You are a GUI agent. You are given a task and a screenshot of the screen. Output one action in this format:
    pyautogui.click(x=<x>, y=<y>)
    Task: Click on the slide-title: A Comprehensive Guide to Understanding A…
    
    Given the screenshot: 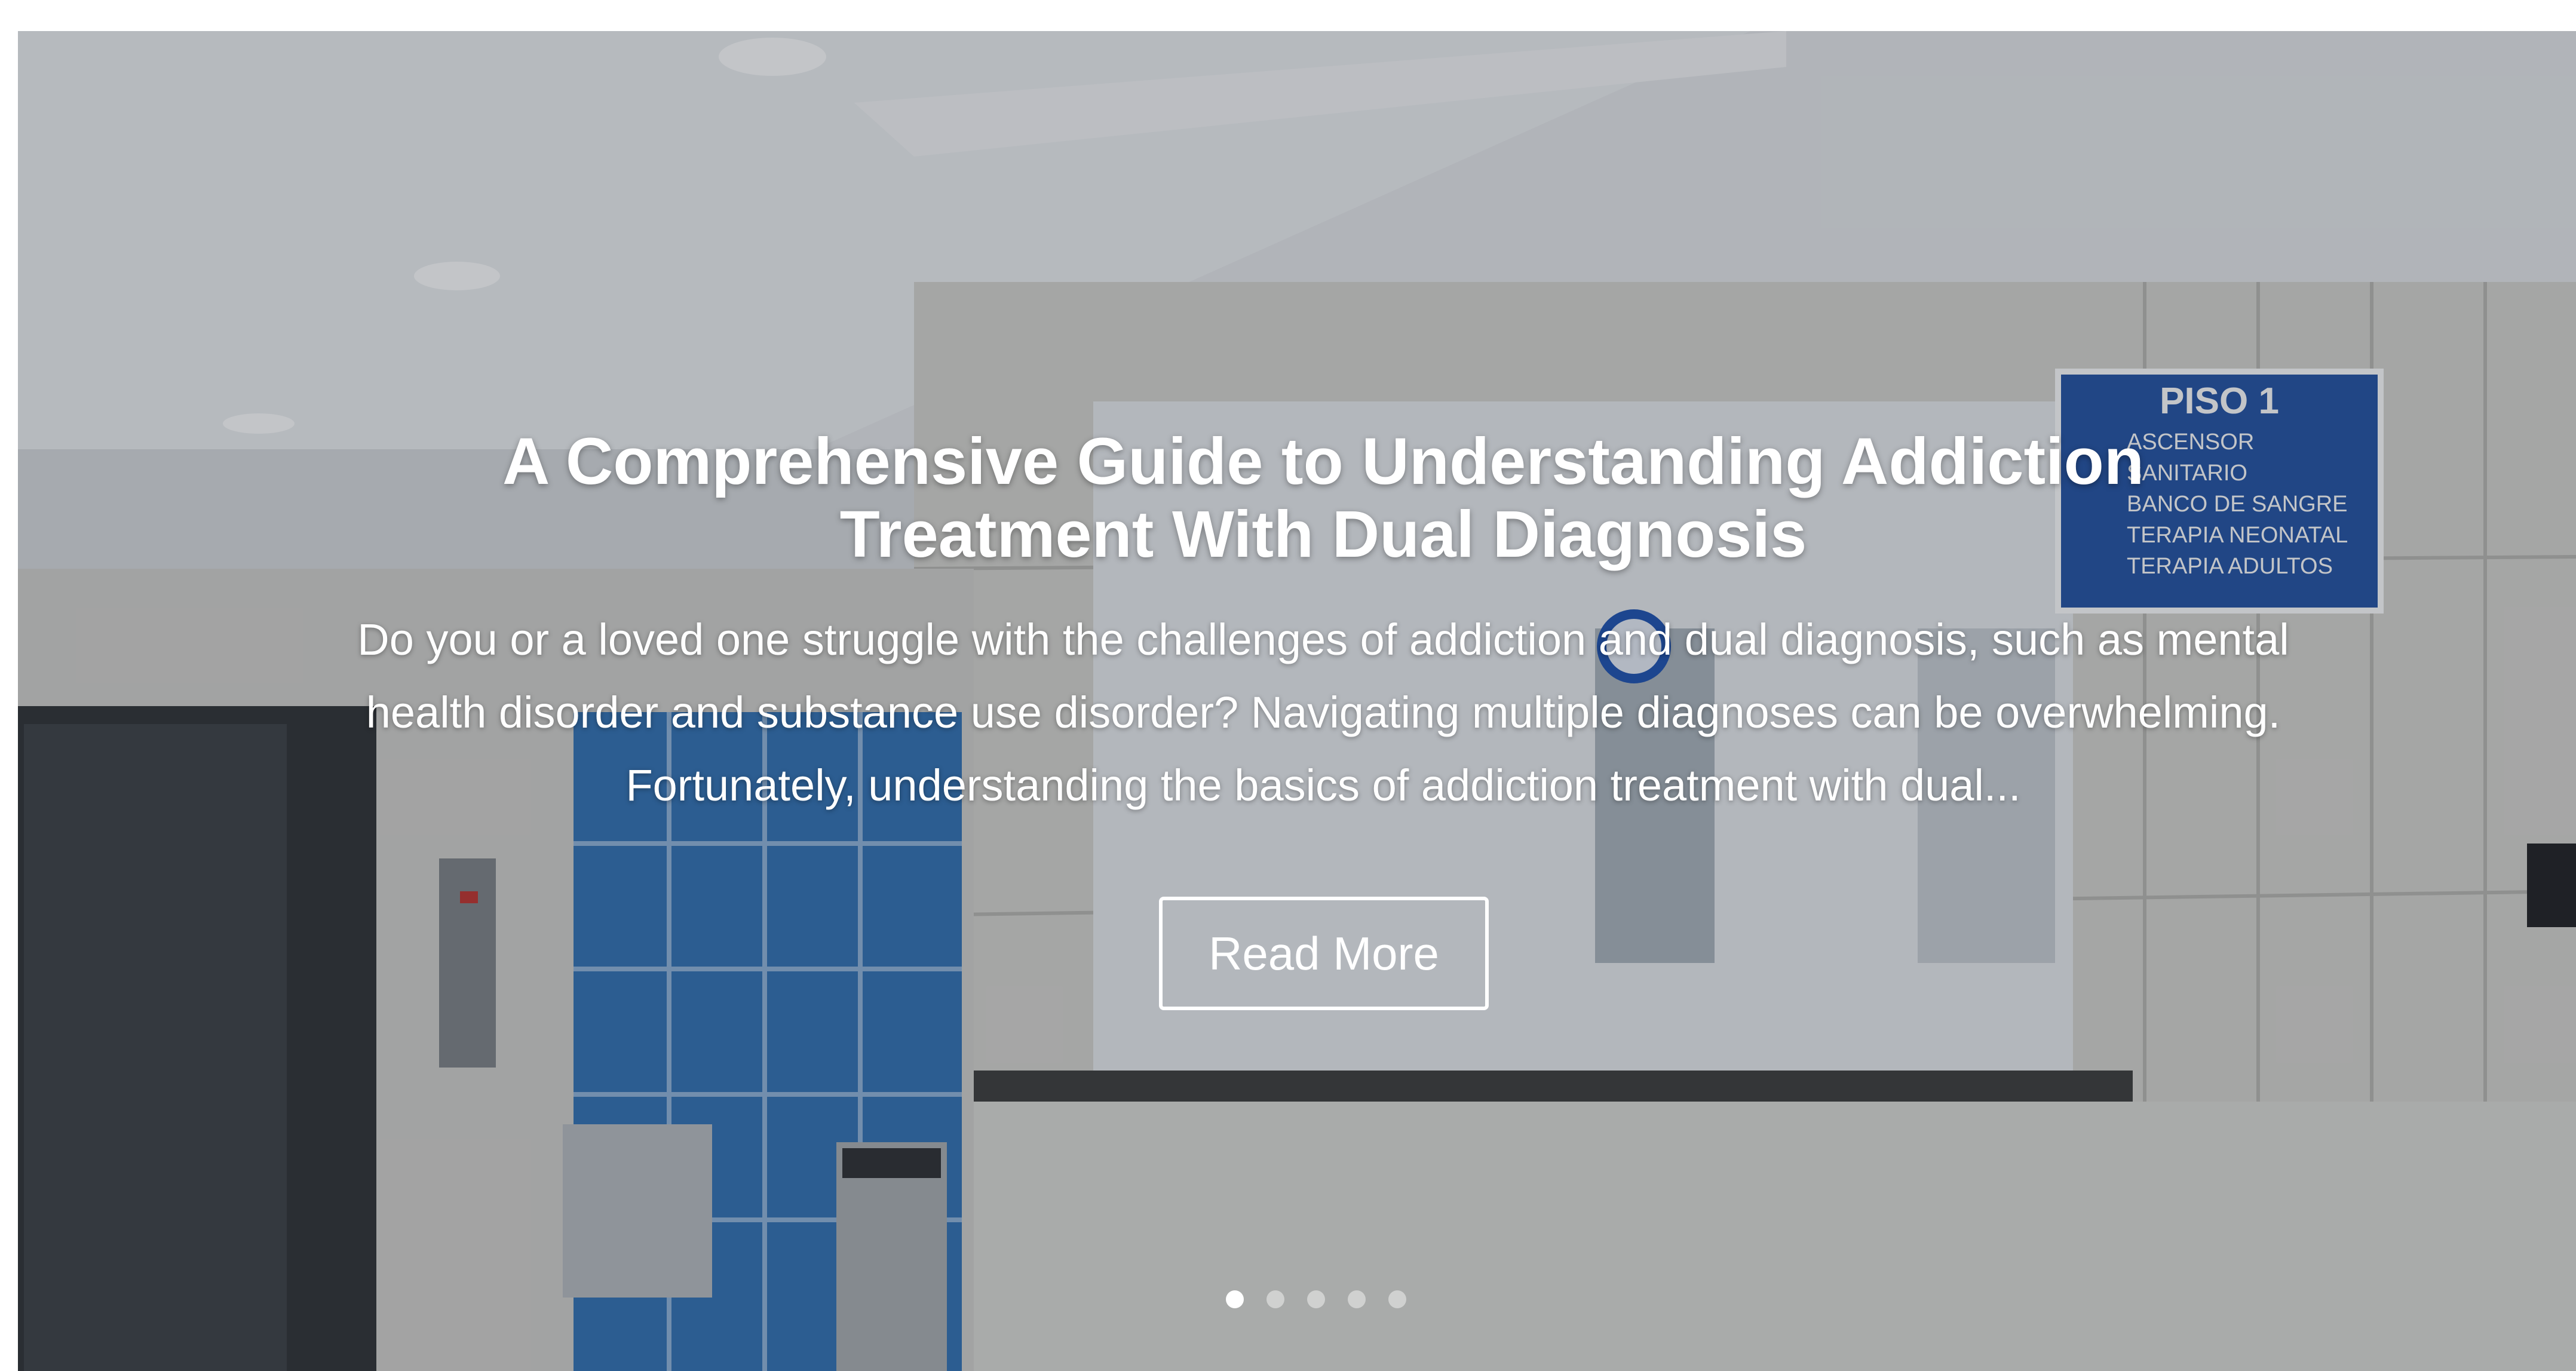 What is the action you would take?
    pyautogui.click(x=1323, y=498)
    